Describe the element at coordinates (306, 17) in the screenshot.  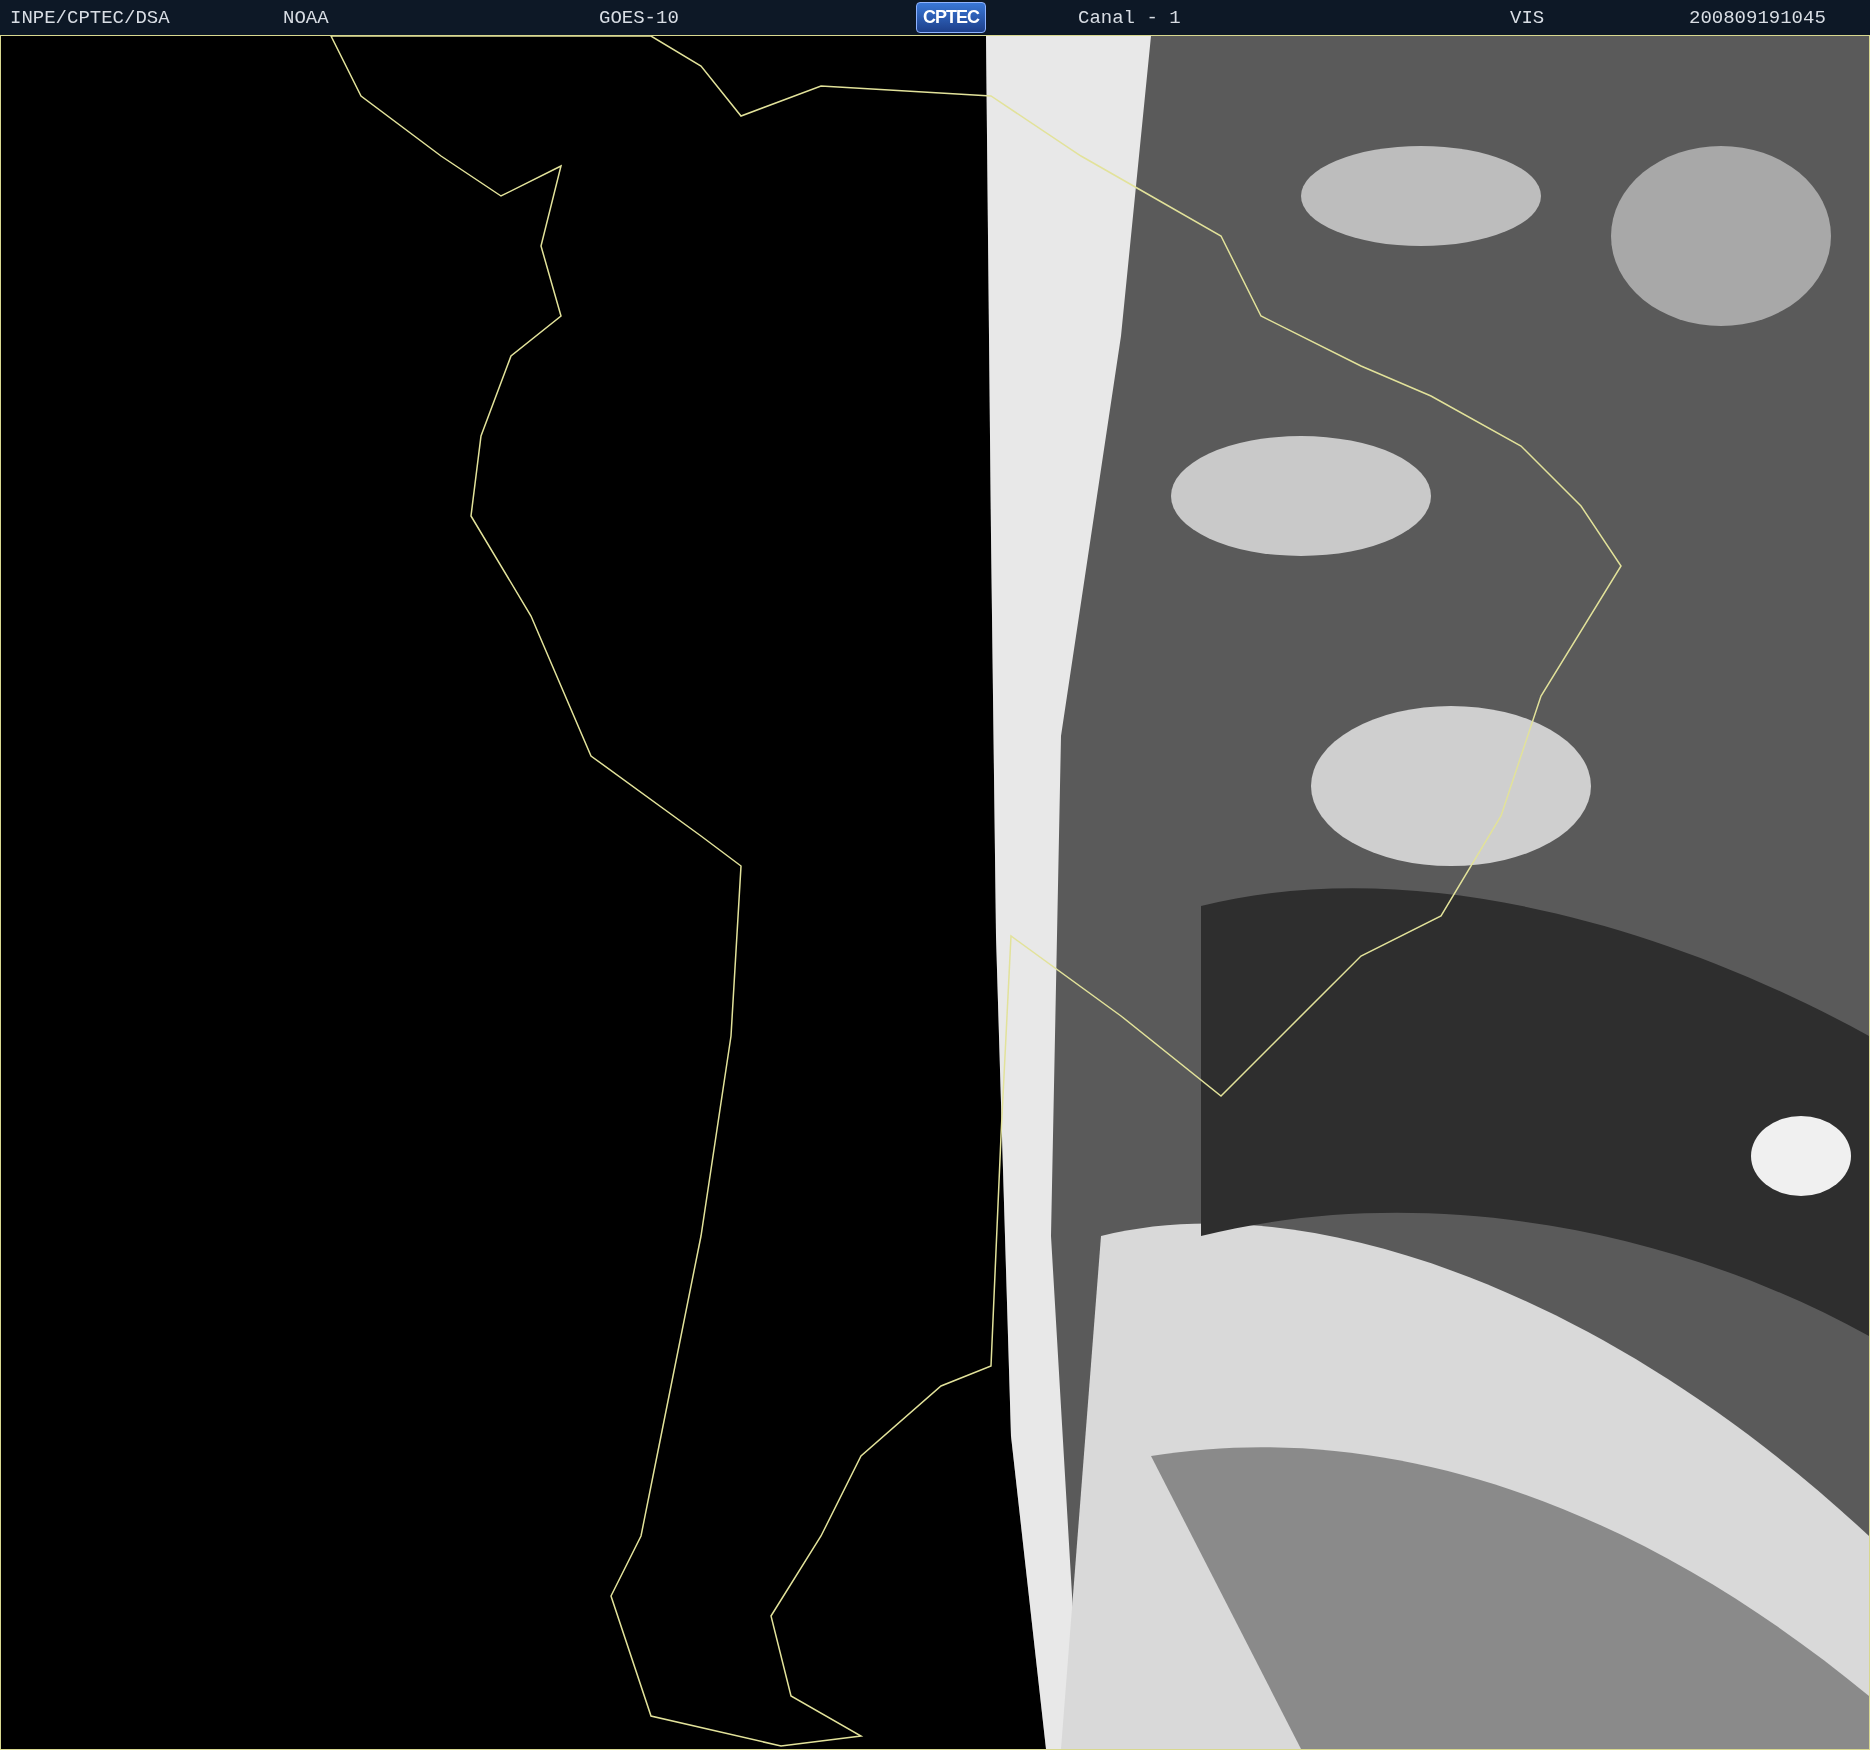
I see `header-label: NOAA` at that location.